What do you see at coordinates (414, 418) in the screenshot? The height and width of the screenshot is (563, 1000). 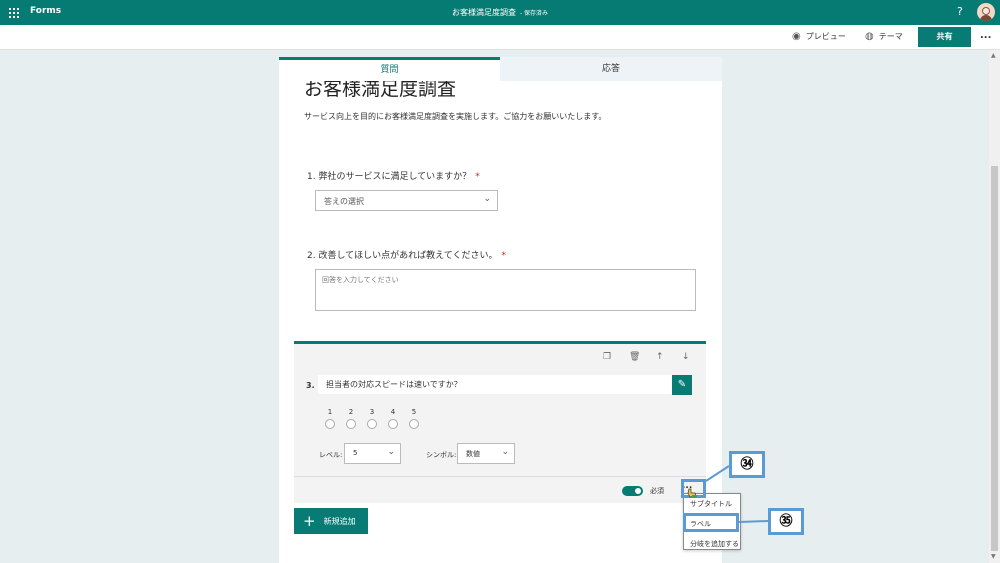 I see `rating-option-5: 5` at bounding box center [414, 418].